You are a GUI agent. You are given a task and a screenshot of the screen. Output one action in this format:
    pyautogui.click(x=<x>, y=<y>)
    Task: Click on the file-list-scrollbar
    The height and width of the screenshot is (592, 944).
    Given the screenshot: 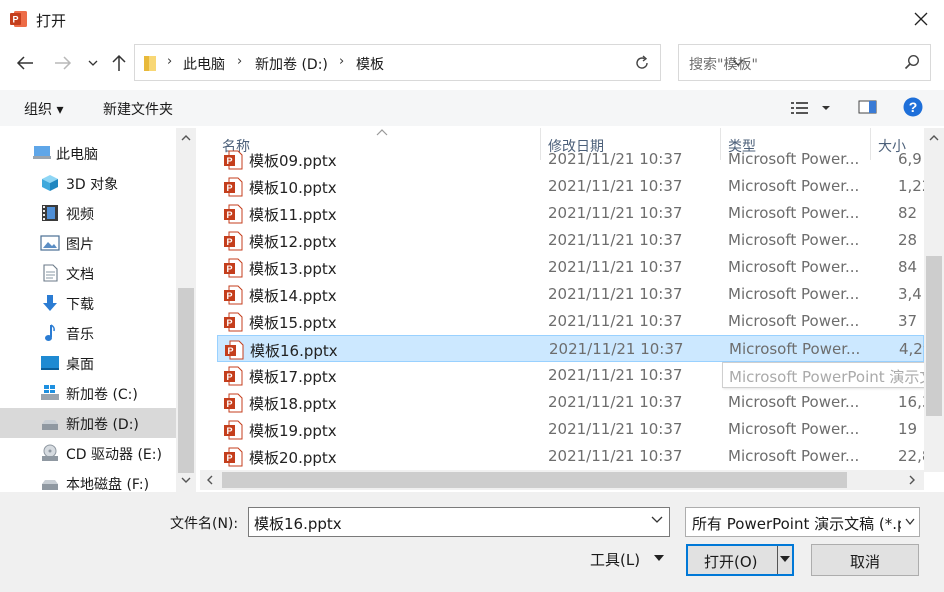 What is the action you would take?
    pyautogui.click(x=934, y=300)
    